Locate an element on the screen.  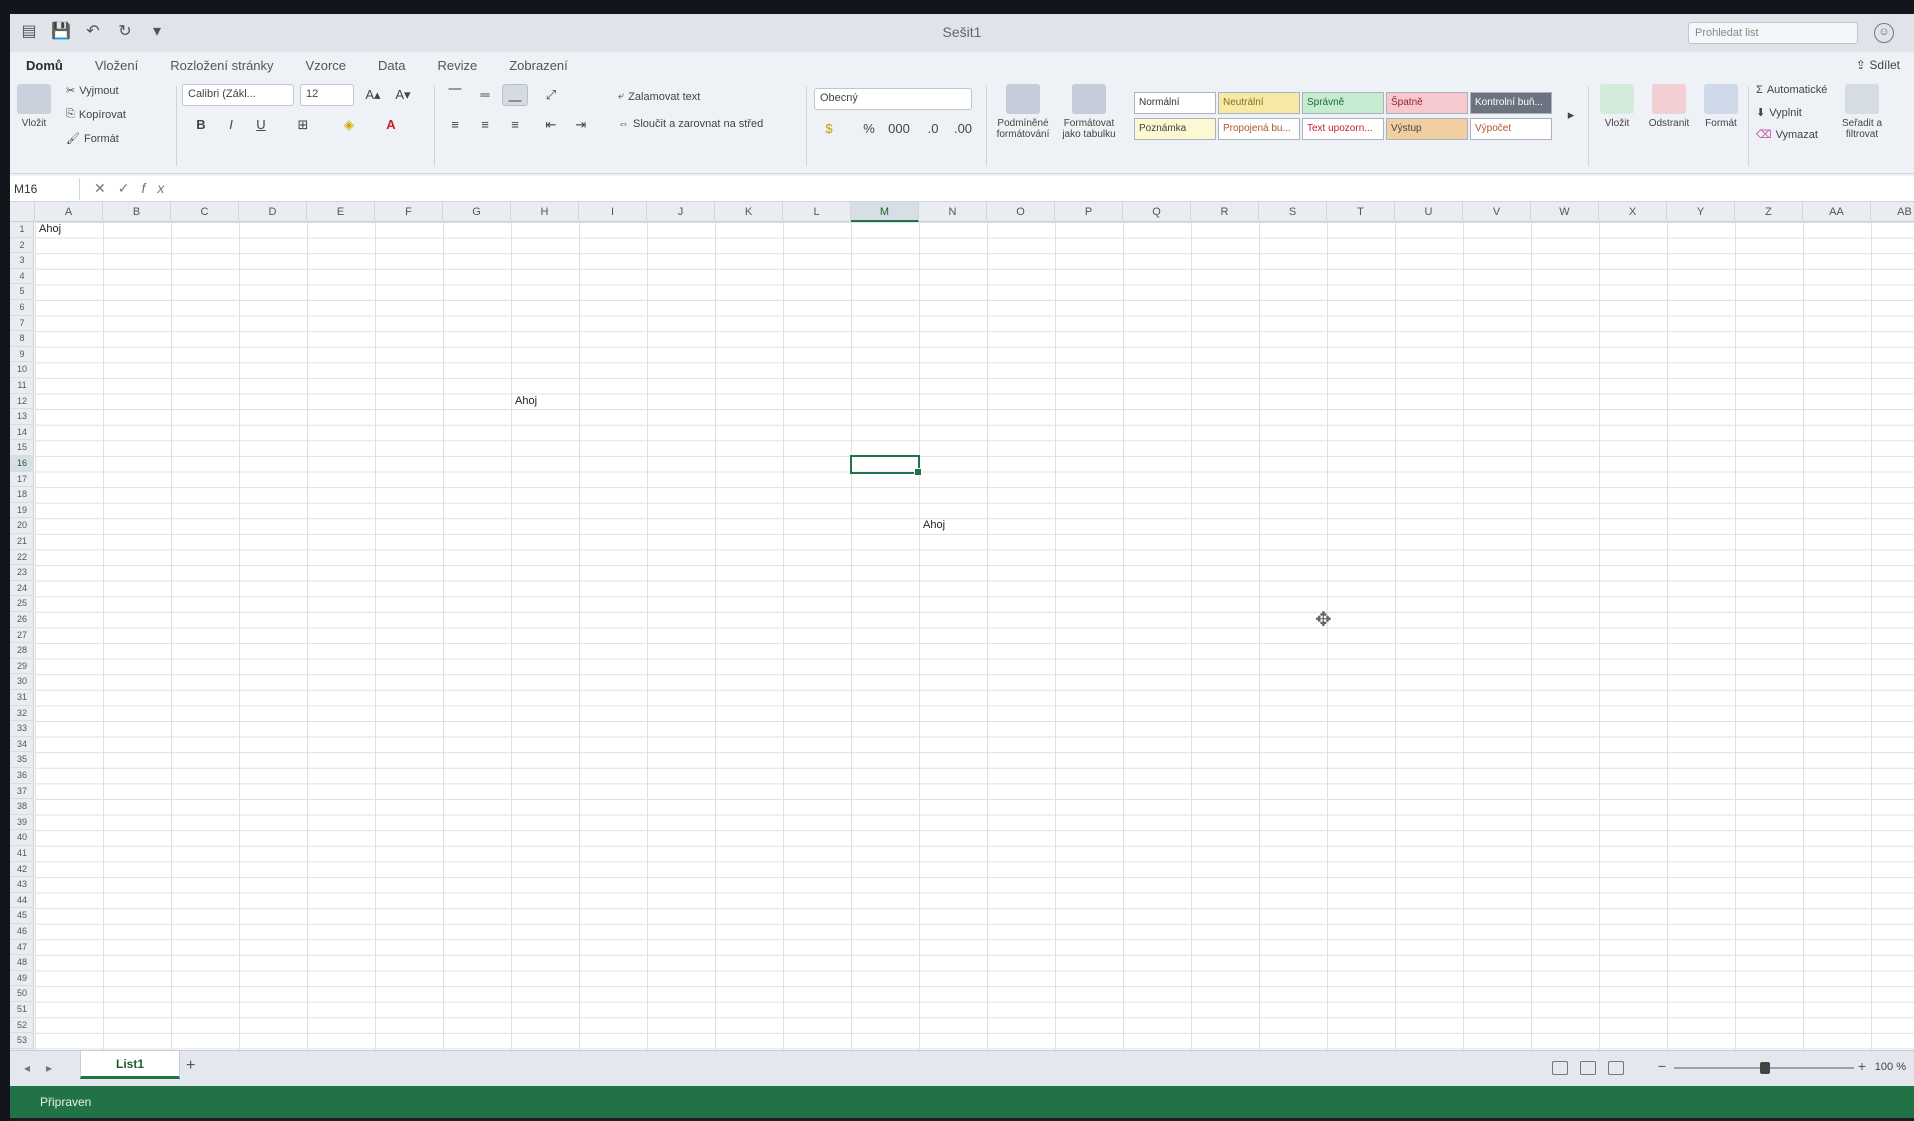
align-left-icon: ≡ is located at coordinates (455, 125).